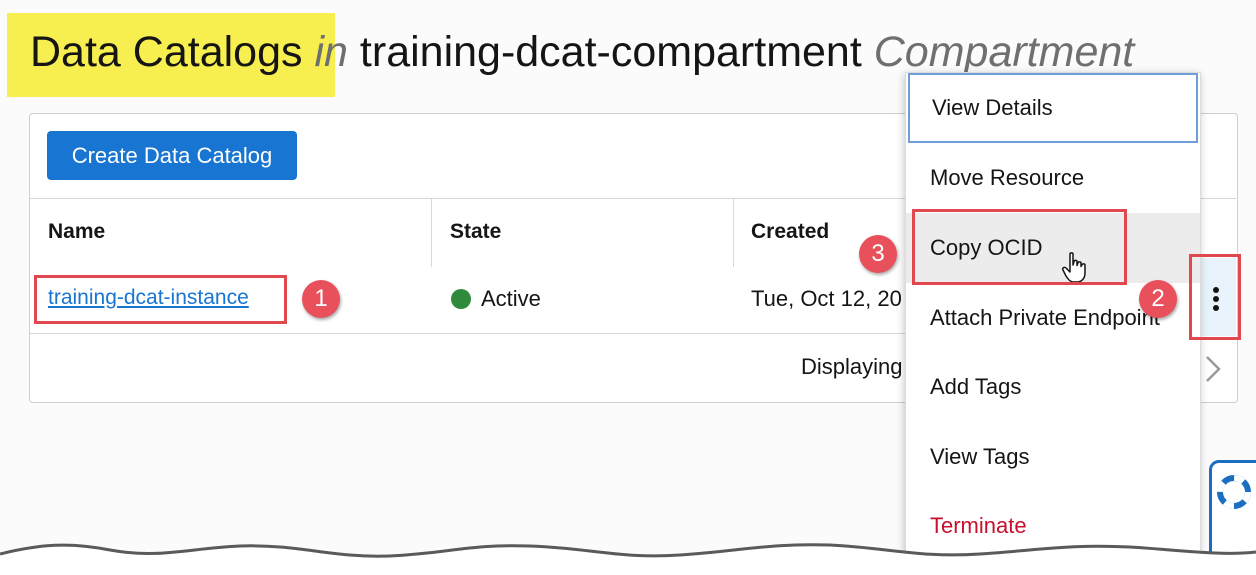 This screenshot has width=1256, height=575. Describe the element at coordinates (852, 366) in the screenshot. I see `paging-status: Displaying` at that location.